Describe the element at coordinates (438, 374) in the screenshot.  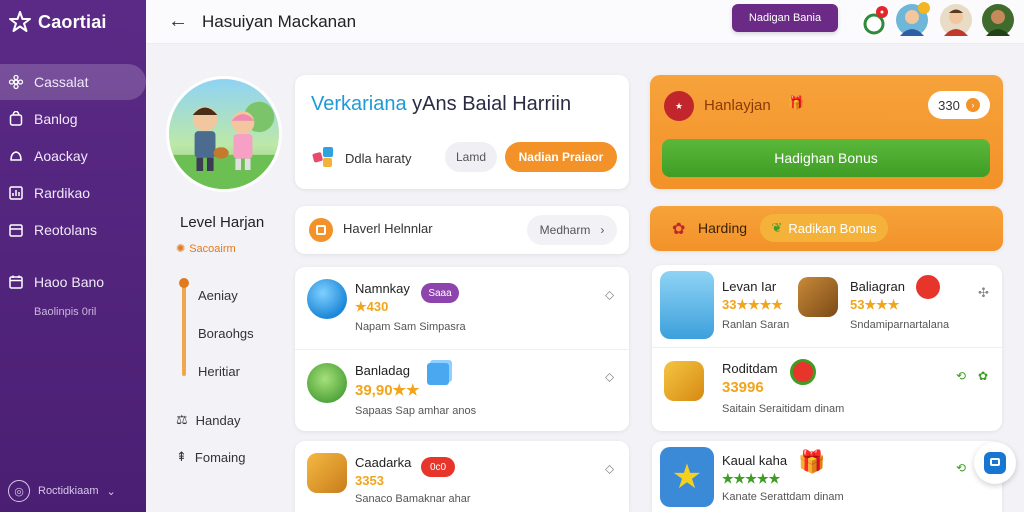
I see `cube-icon` at that location.